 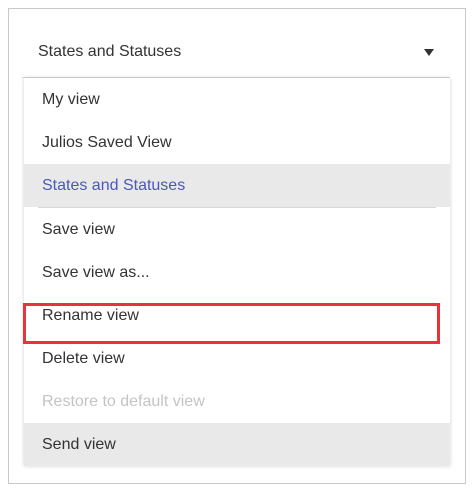 I want to click on save-view-button: Save view, so click(x=237, y=229).